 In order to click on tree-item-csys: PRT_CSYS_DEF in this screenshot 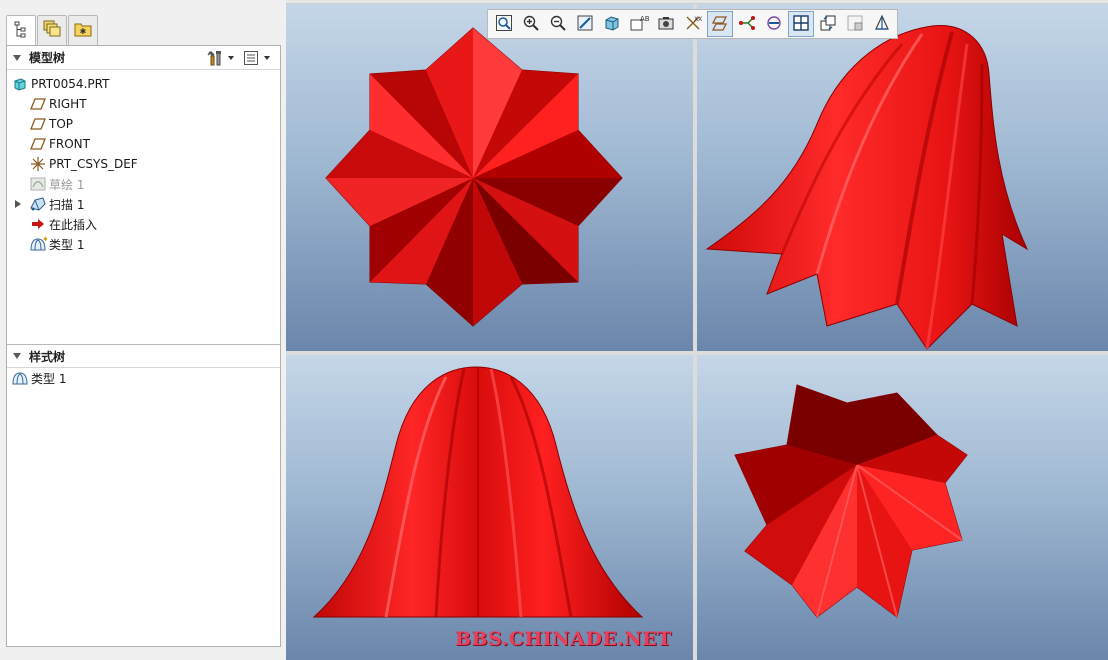, I will do `click(143, 164)`.